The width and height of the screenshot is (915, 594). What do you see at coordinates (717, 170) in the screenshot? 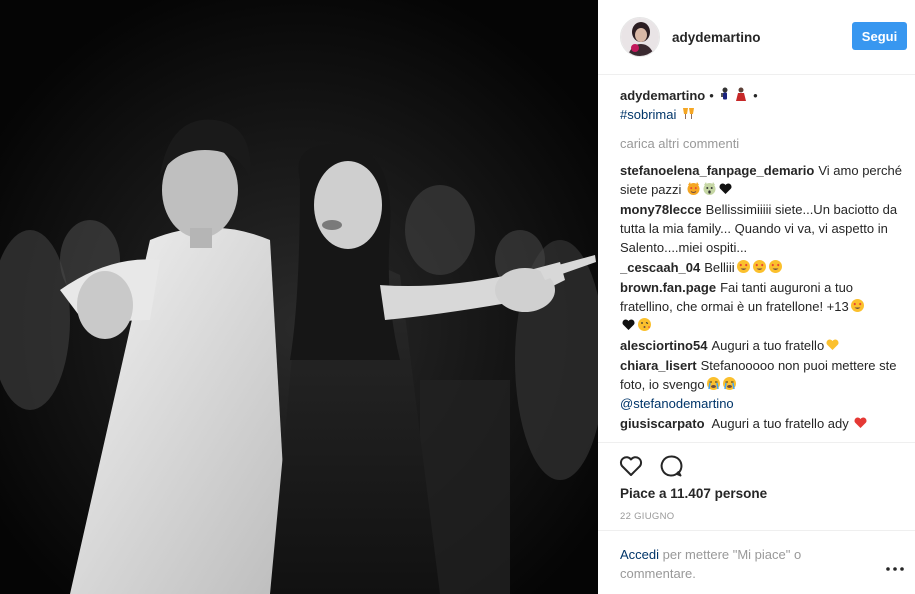
I see `comment-username: stefanoelena_fanpage_demario` at bounding box center [717, 170].